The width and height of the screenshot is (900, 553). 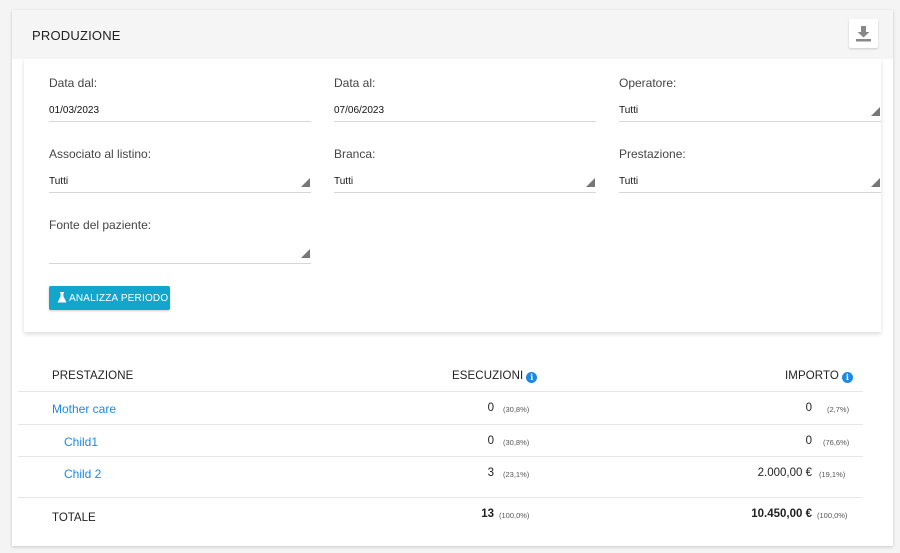 I want to click on date-to-input: 07/06/2023, so click(x=465, y=111).